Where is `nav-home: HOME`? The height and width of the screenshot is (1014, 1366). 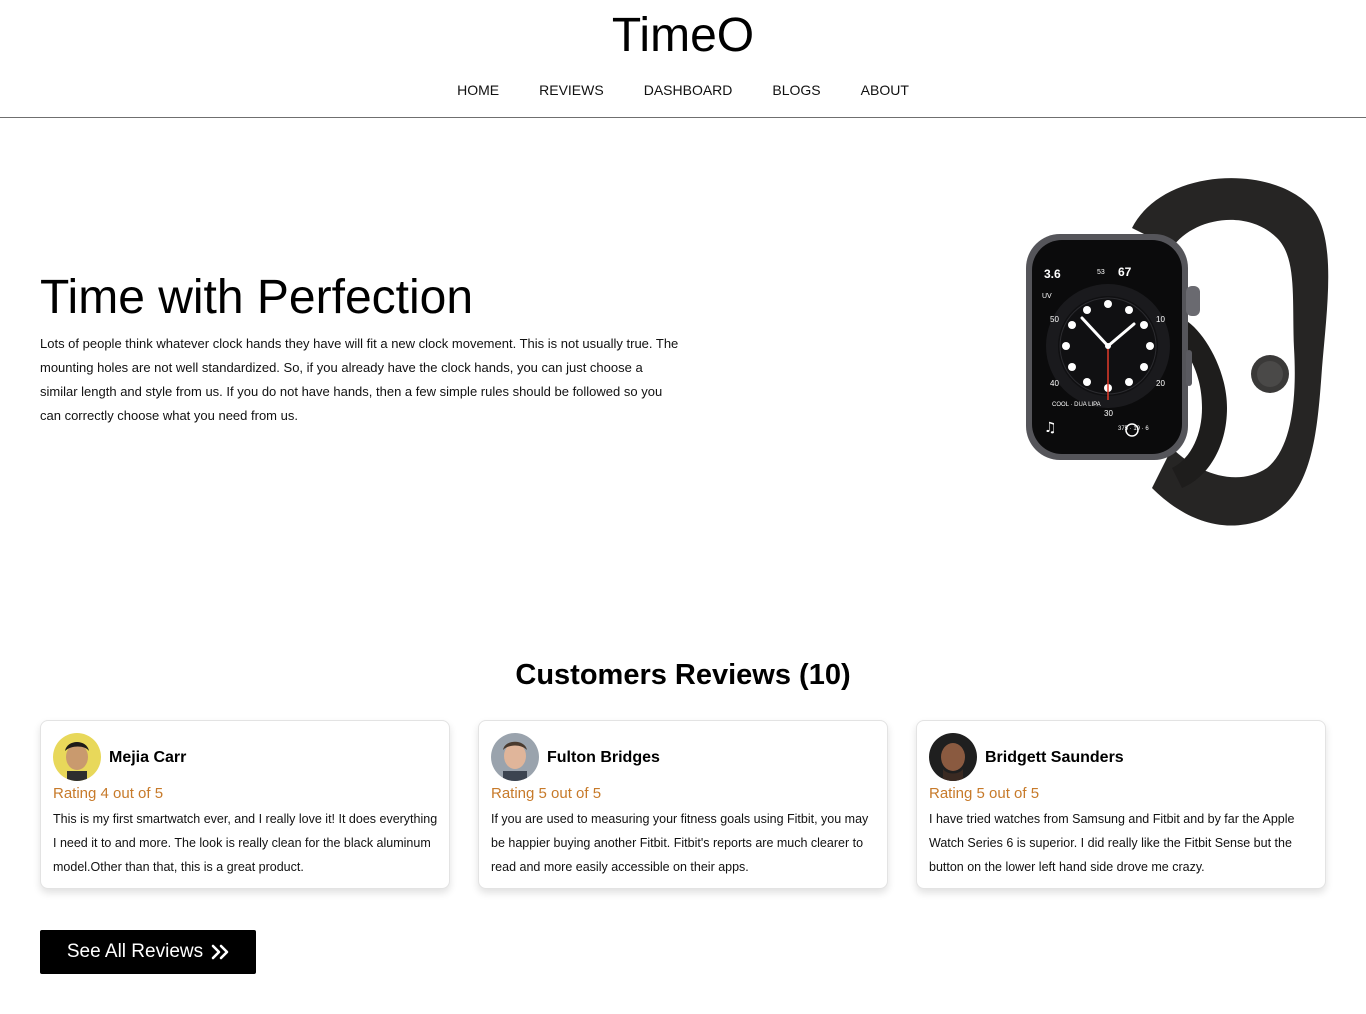
nav-home: HOME is located at coordinates (478, 90).